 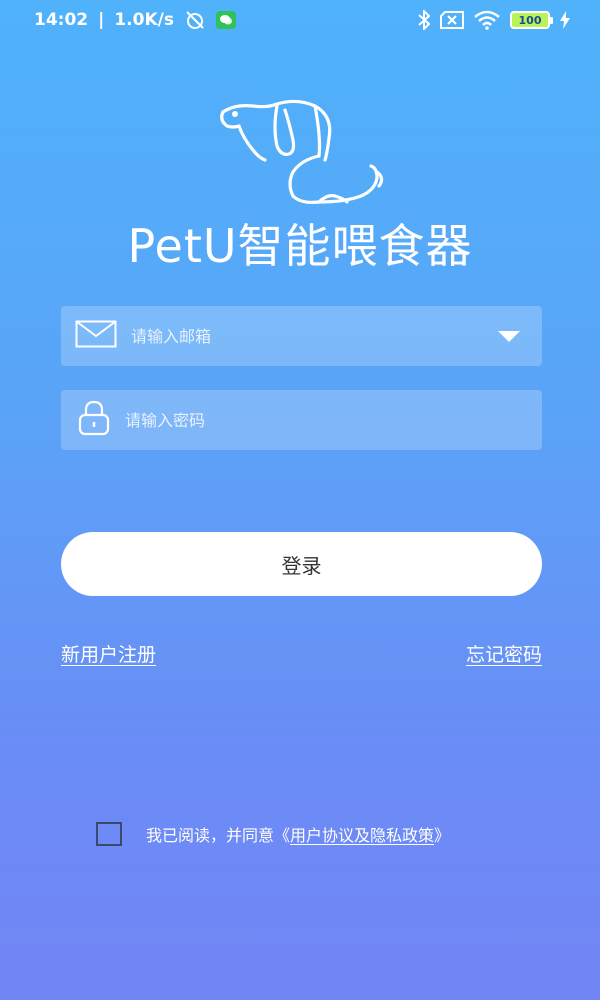 What do you see at coordinates (442, 835) in the screenshot?
I see `agreement-bracket-close: 》` at bounding box center [442, 835].